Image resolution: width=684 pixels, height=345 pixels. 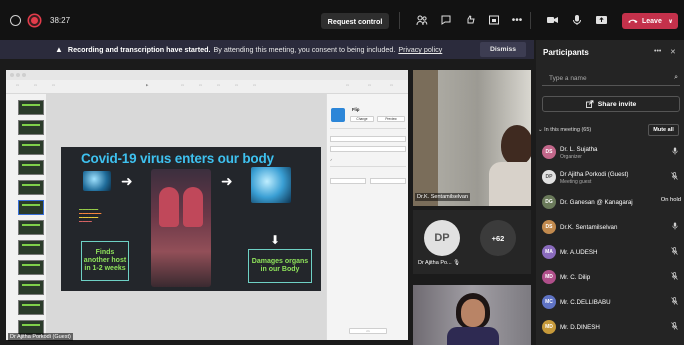 What do you see at coordinates (368, 331) in the screenshot?
I see `build-order-button: ▭` at bounding box center [368, 331].